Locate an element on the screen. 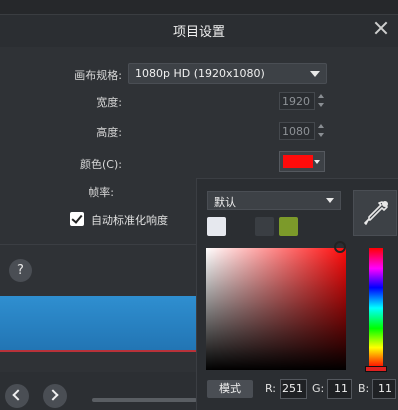  close-icon is located at coordinates (381, 28).